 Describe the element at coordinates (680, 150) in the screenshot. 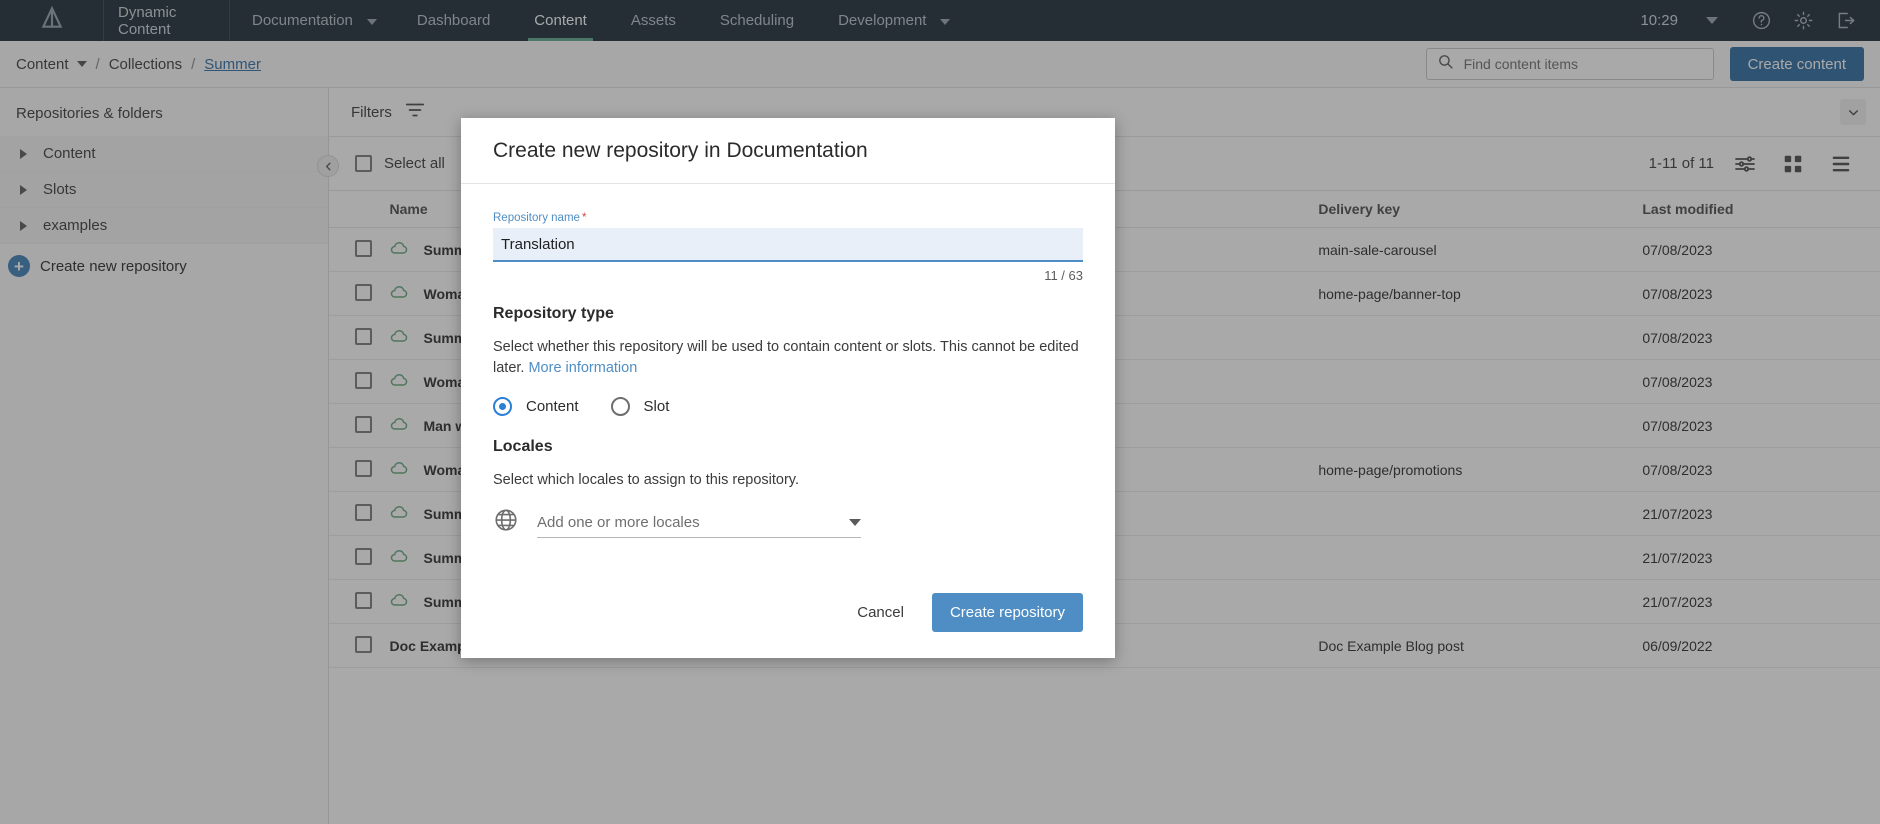

I see `dialog-title: Create new repository in Documentation` at that location.